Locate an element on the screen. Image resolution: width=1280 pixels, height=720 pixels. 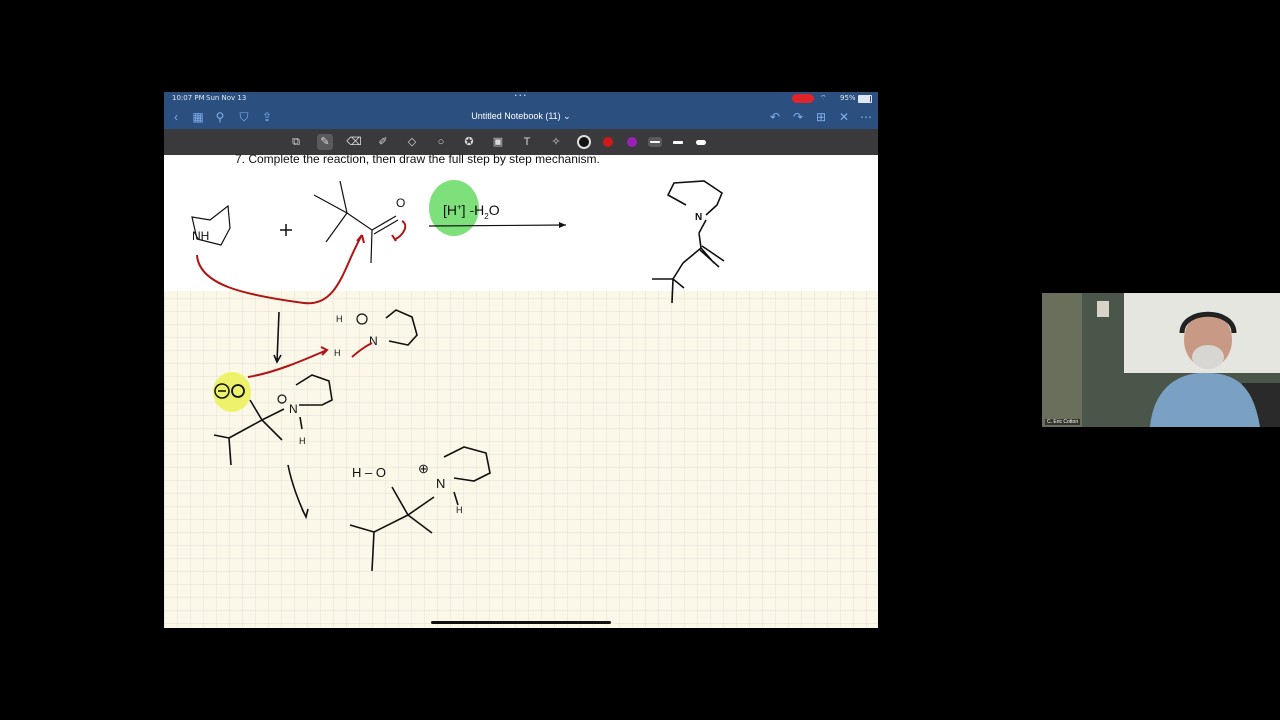
battery-percent: 95% is located at coordinates (848, 98).